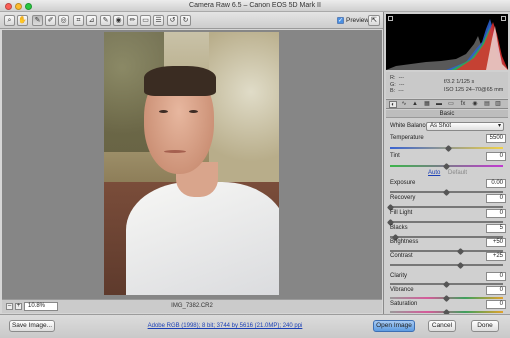 The height and width of the screenshot is (338, 510). Describe the element at coordinates (503, 18) in the screenshot. I see `highlight-clipping-toggle` at that location.